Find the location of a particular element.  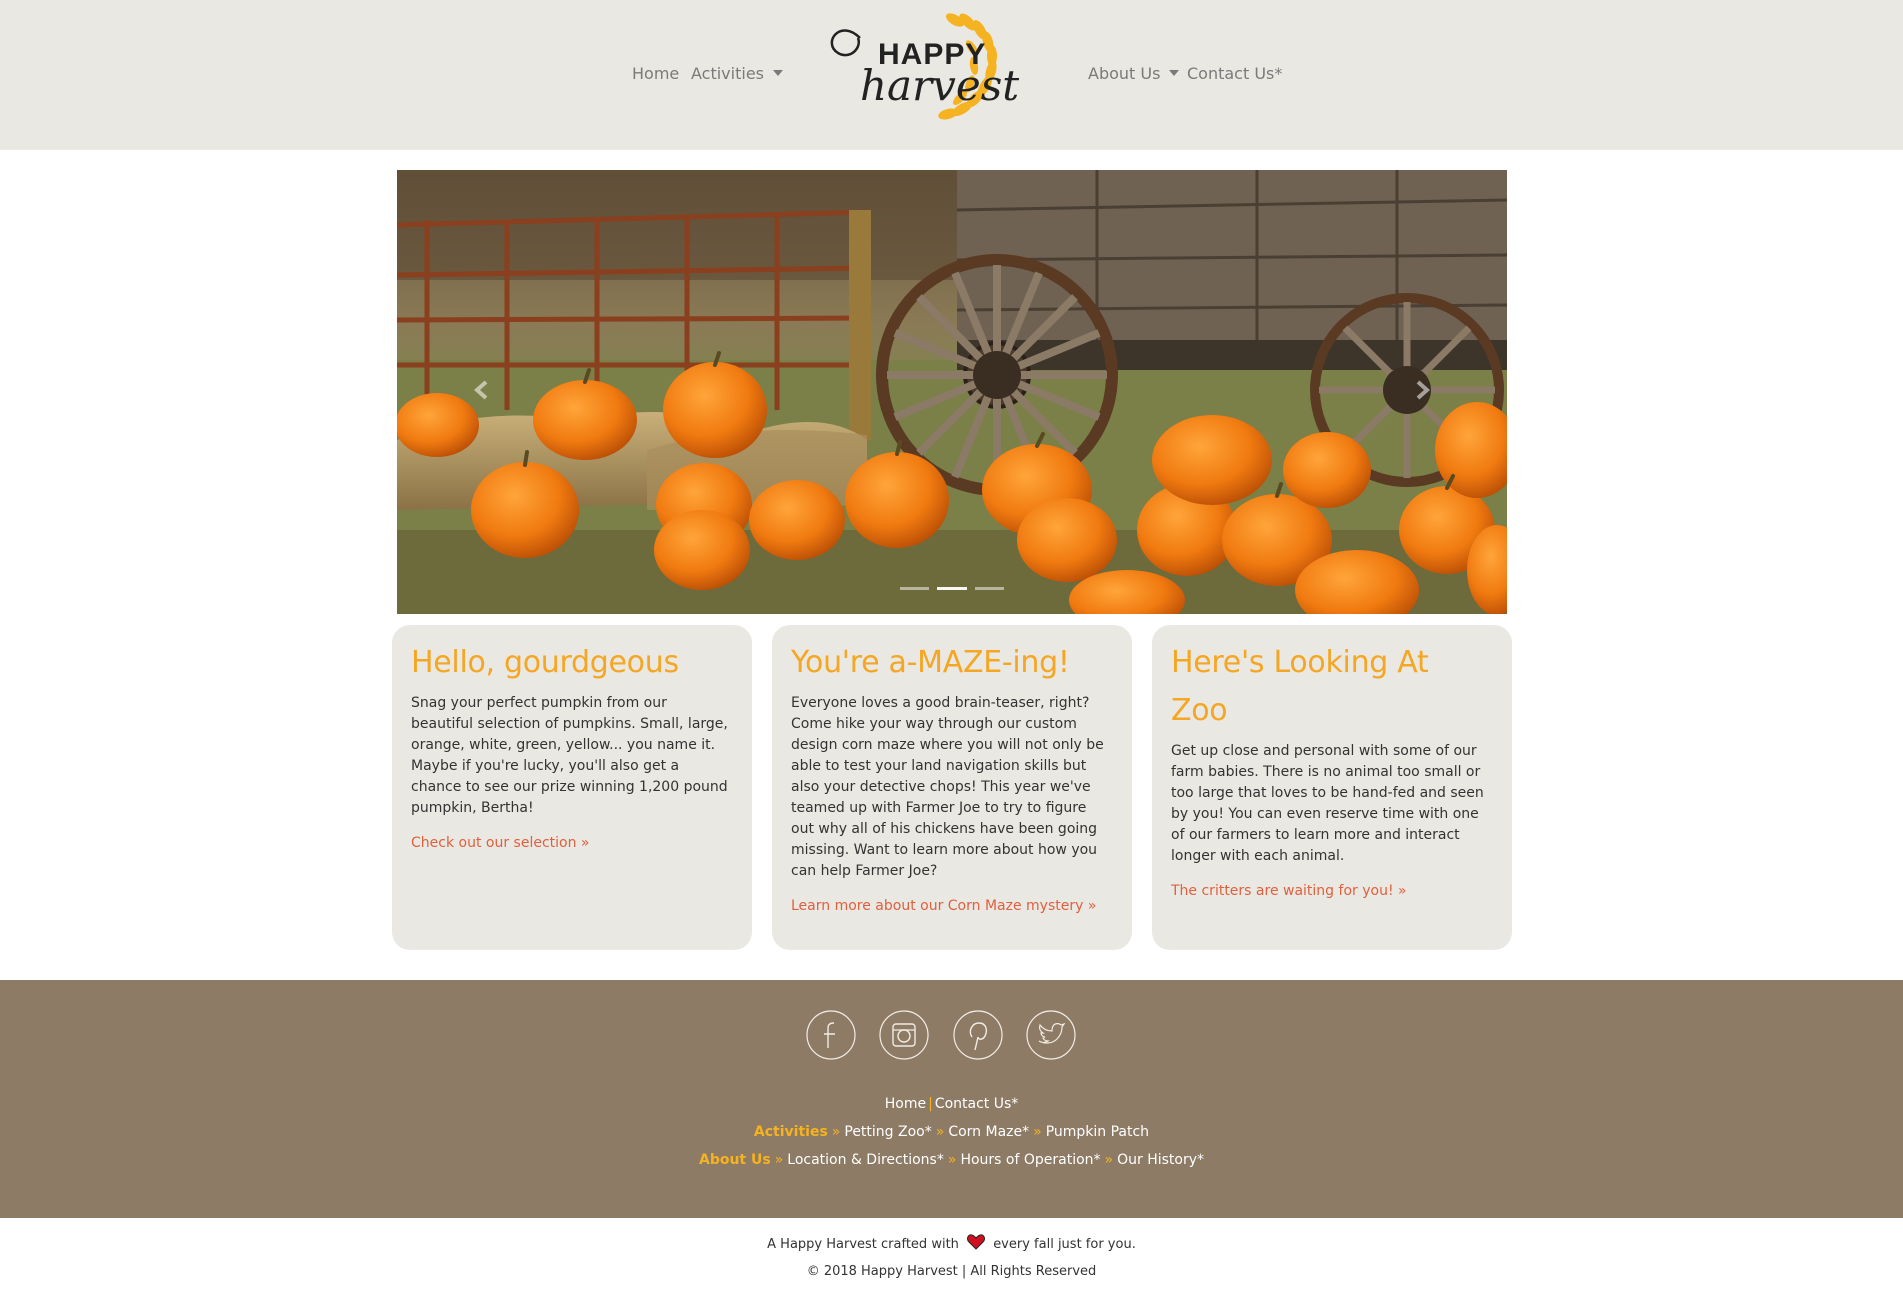

footer-petting-zoo-link: Petting Zoo* is located at coordinates (887, 1132).